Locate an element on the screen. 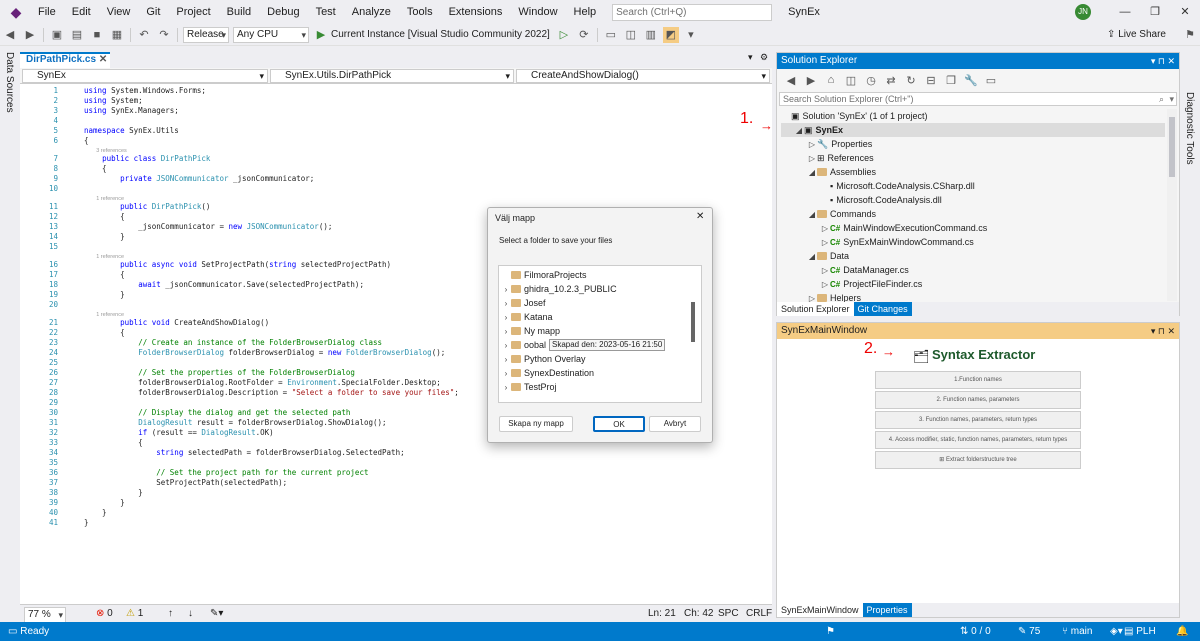 This screenshot has height=641, width=1200. sync-icon: ⇄ is located at coordinates (891, 80).